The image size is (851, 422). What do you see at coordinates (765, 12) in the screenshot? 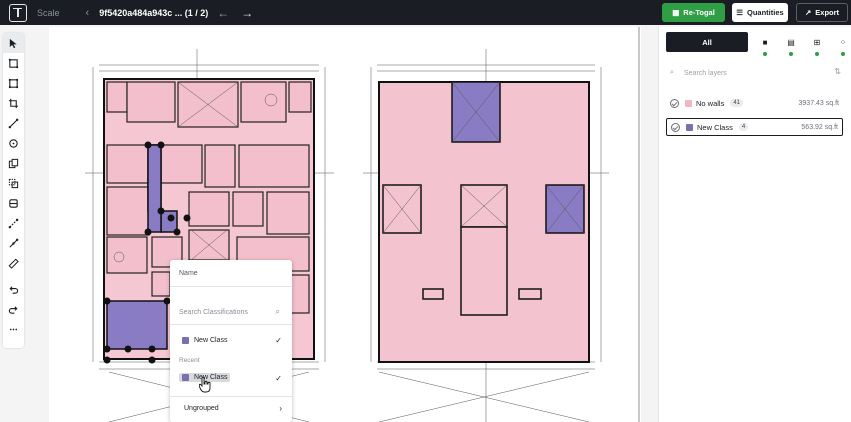
I see `quantities-label: Quantities` at bounding box center [765, 12].